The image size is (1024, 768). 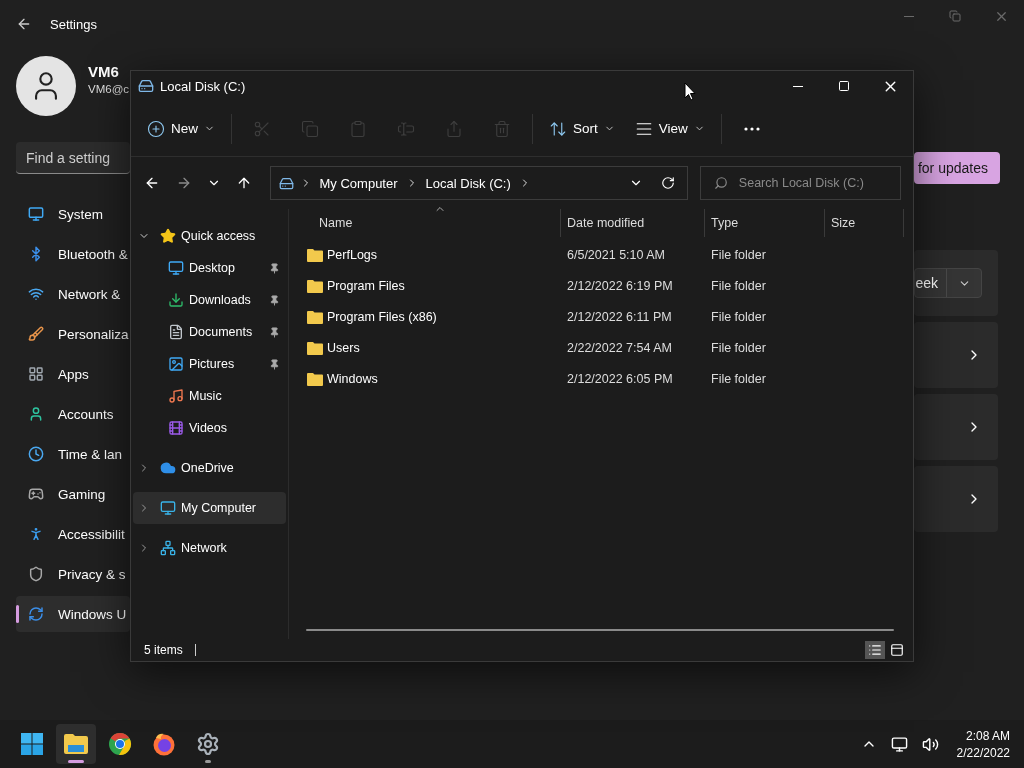 I want to click on address-bar: My Computer Local Disk (C:), so click(x=478, y=183).